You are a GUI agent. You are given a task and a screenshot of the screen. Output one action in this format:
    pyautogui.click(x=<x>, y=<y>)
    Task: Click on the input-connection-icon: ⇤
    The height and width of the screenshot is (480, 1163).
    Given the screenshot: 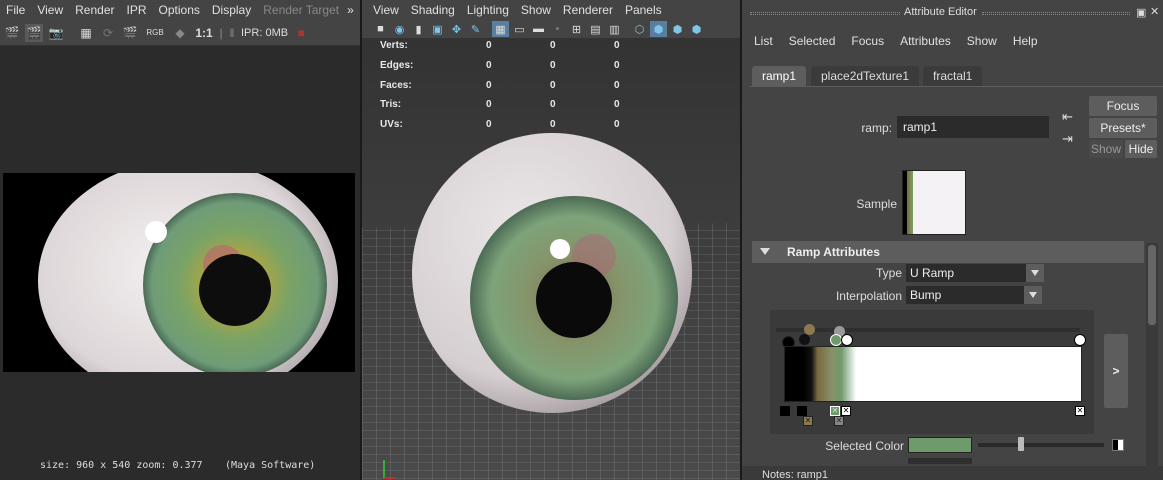 What is the action you would take?
    pyautogui.click(x=1067, y=117)
    